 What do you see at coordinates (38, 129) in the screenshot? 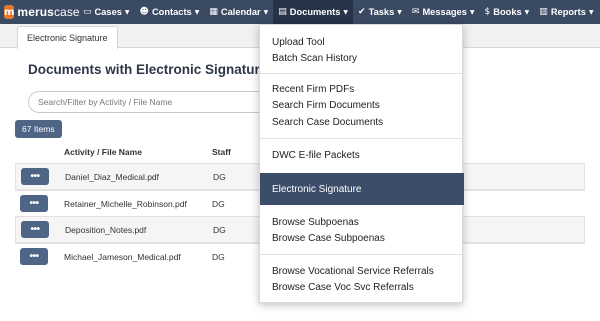
I see `item-count-badge: 67 Items` at bounding box center [38, 129].